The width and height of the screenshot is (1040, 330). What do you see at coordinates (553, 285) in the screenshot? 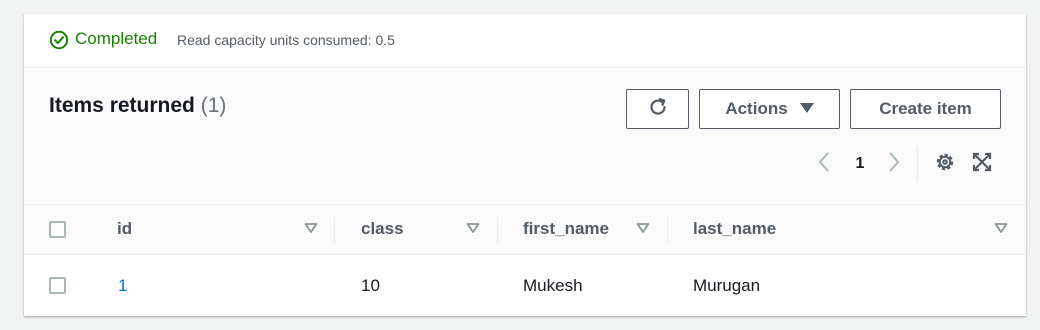
I see `cell-first-name: Mukesh` at bounding box center [553, 285].